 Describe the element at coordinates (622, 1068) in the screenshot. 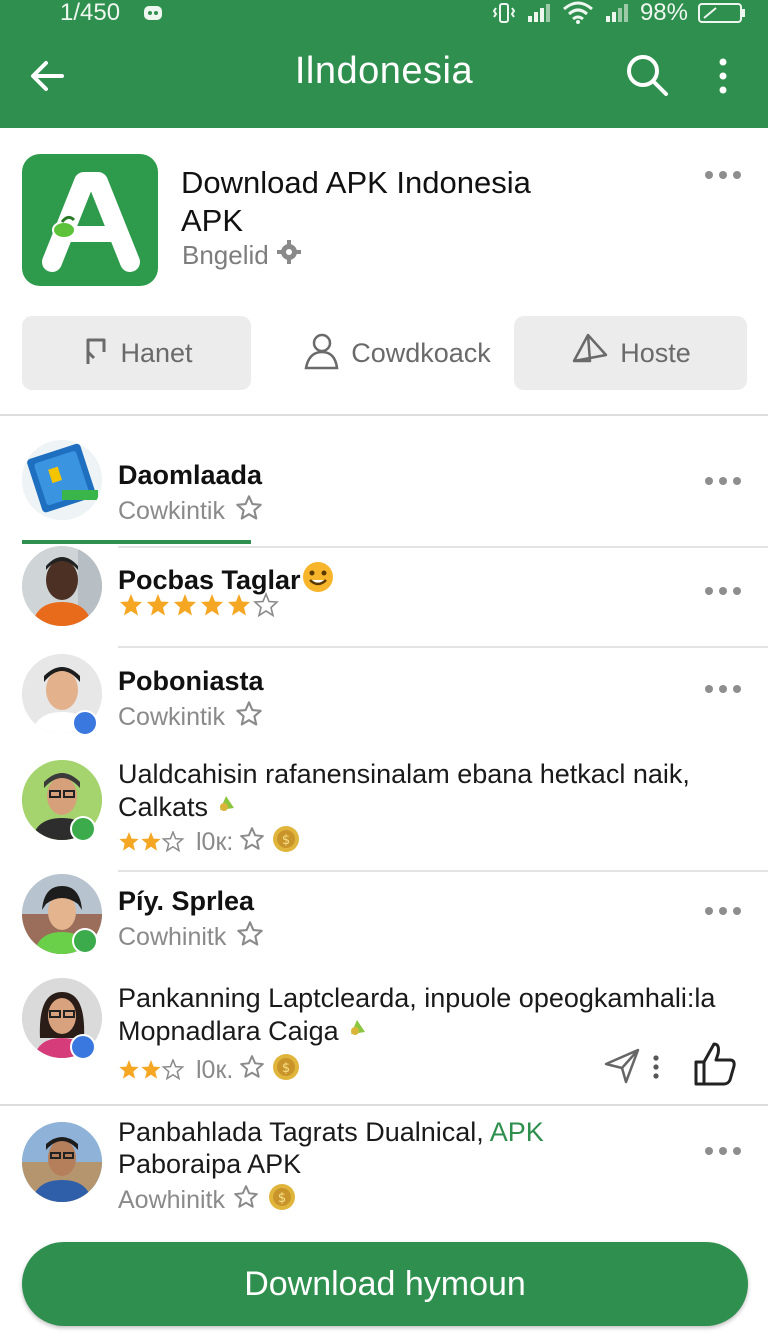

I see `share-icon` at that location.